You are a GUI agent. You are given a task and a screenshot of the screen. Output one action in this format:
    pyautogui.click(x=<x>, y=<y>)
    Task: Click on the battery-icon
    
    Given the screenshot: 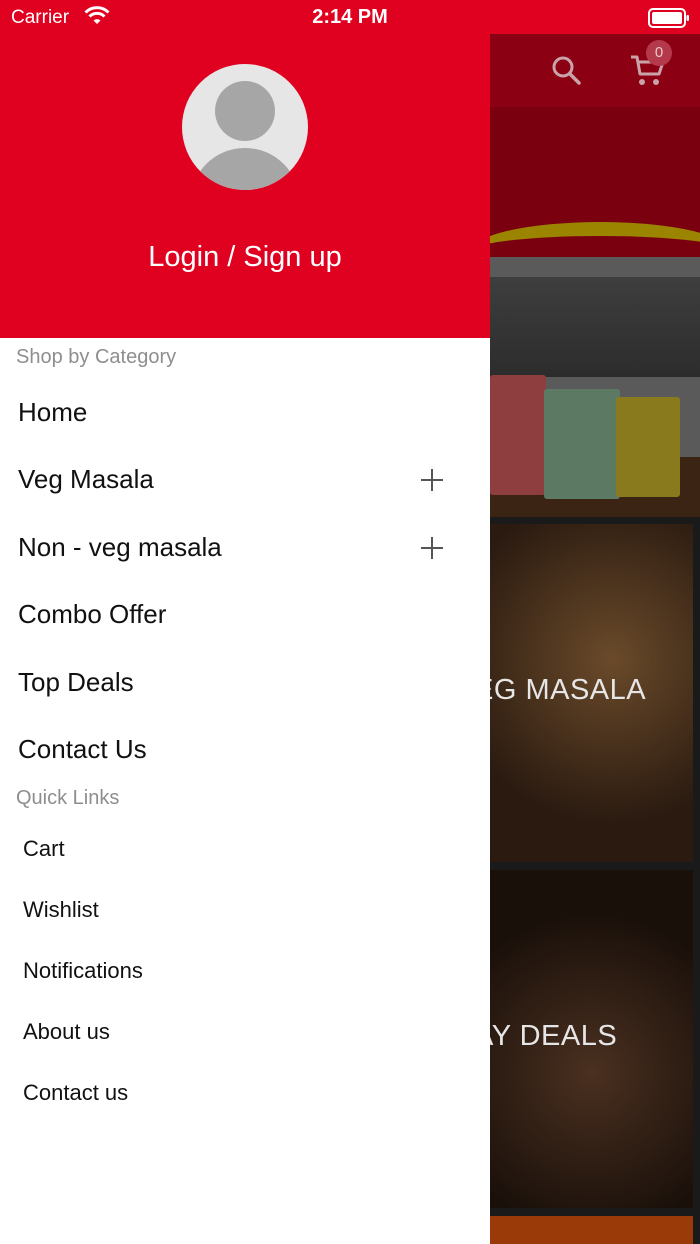 What is the action you would take?
    pyautogui.click(x=668, y=18)
    